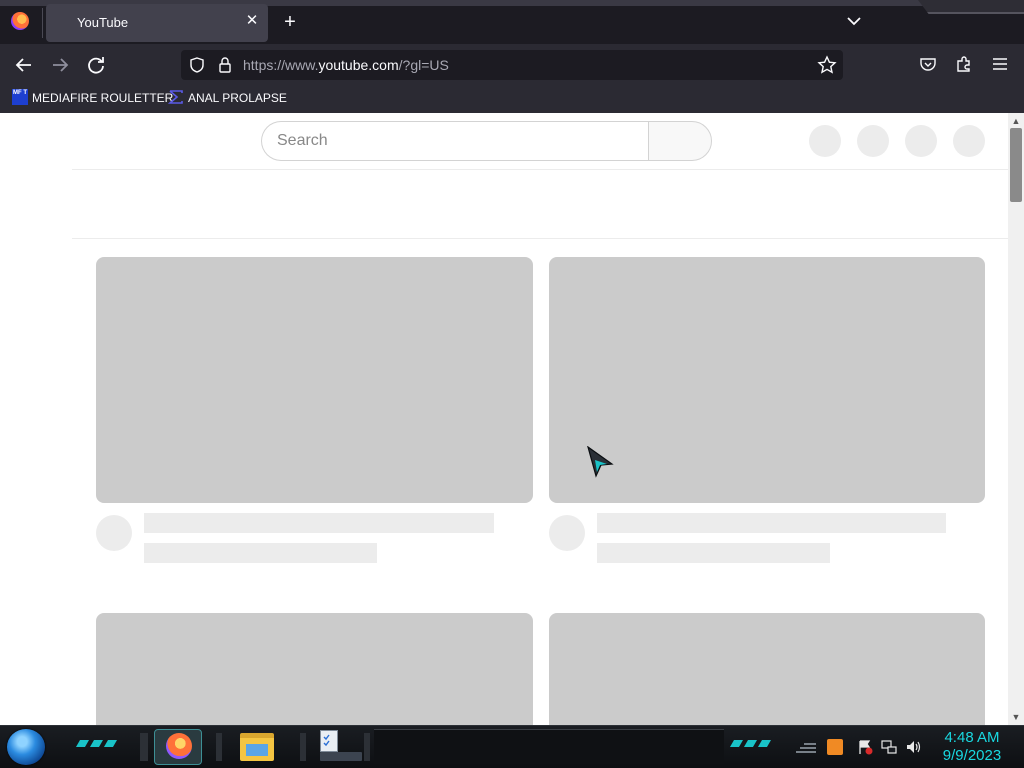 This screenshot has height=768, width=1024. I want to click on lock-icon, so click(225, 65).